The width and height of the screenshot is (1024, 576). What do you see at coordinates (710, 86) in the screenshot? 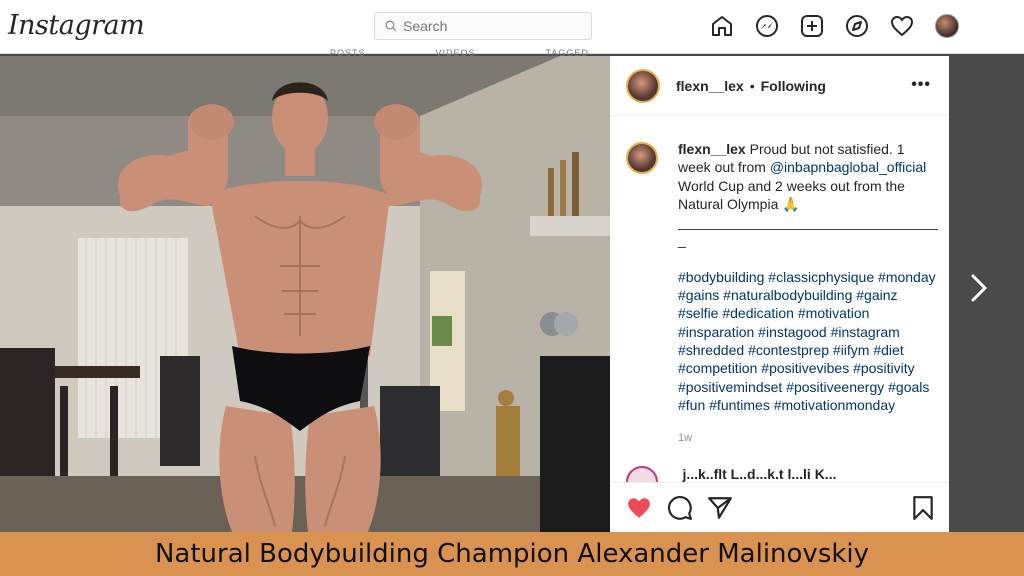
I see `author-username: flexn__lex` at bounding box center [710, 86].